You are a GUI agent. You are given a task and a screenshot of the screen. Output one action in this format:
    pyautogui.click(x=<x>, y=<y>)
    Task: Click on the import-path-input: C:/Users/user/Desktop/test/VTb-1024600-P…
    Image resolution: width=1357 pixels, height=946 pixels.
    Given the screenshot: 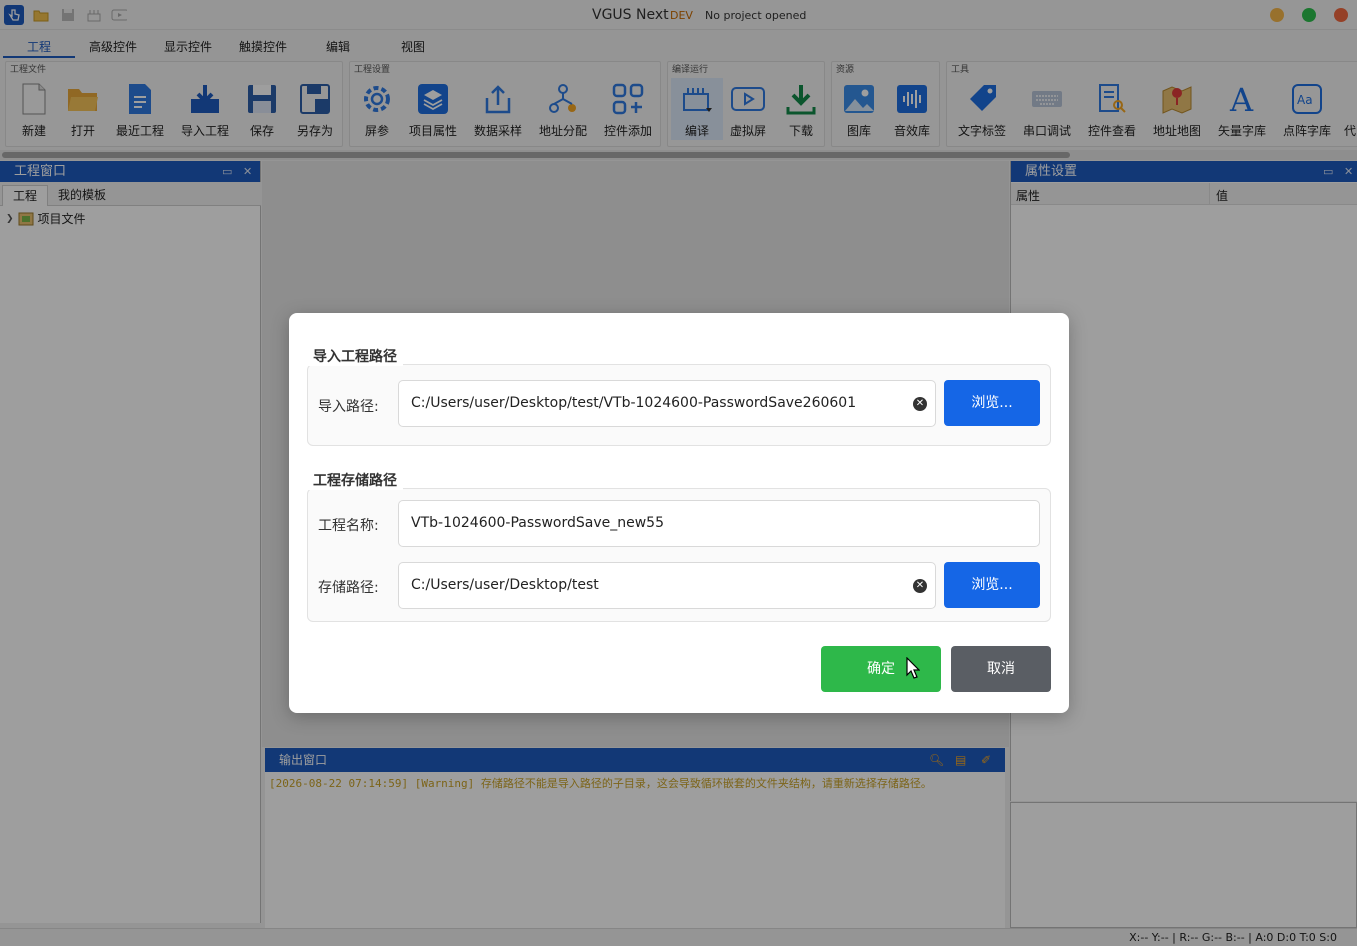 What is the action you would take?
    pyautogui.click(x=667, y=403)
    